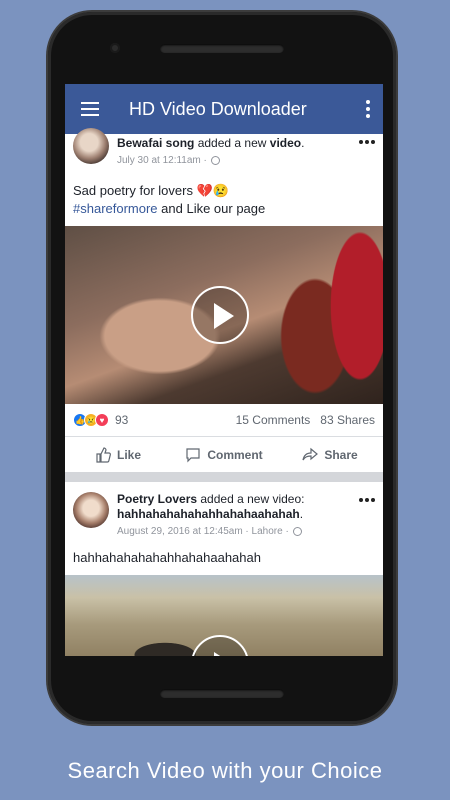 The height and width of the screenshot is (800, 450). I want to click on comment-count: 15 Comments, so click(273, 420).